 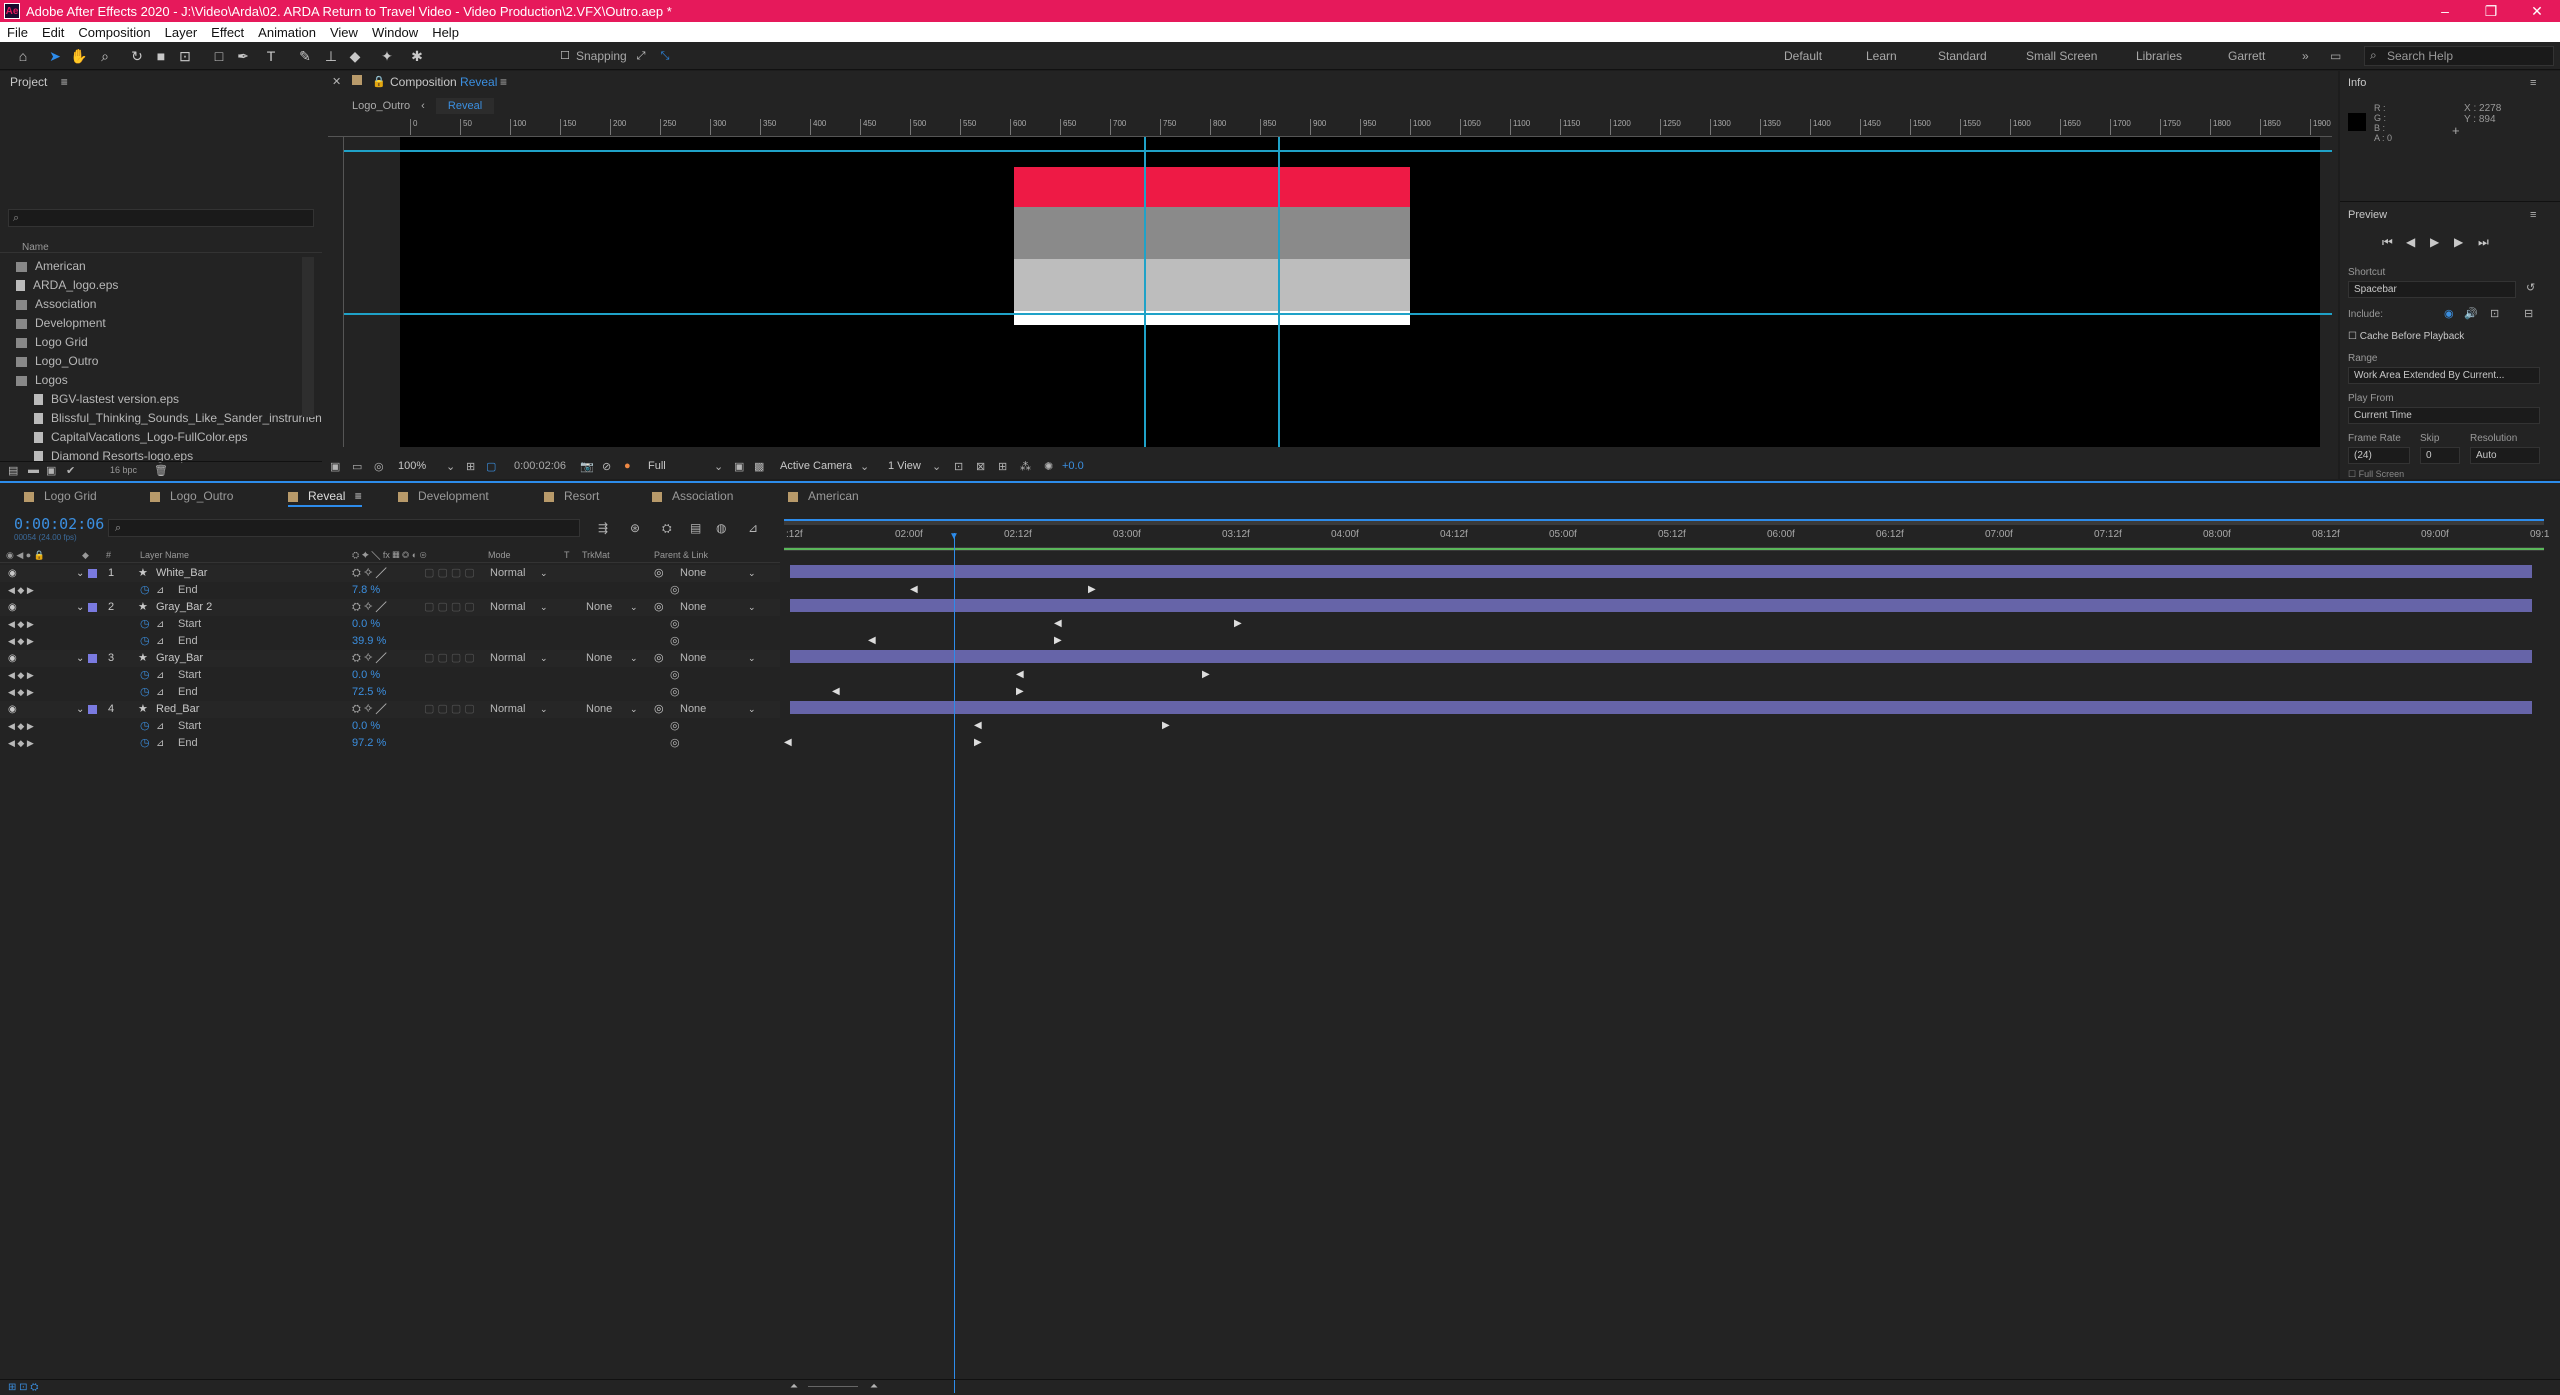 I want to click on menu-animation: Animation, so click(x=287, y=32).